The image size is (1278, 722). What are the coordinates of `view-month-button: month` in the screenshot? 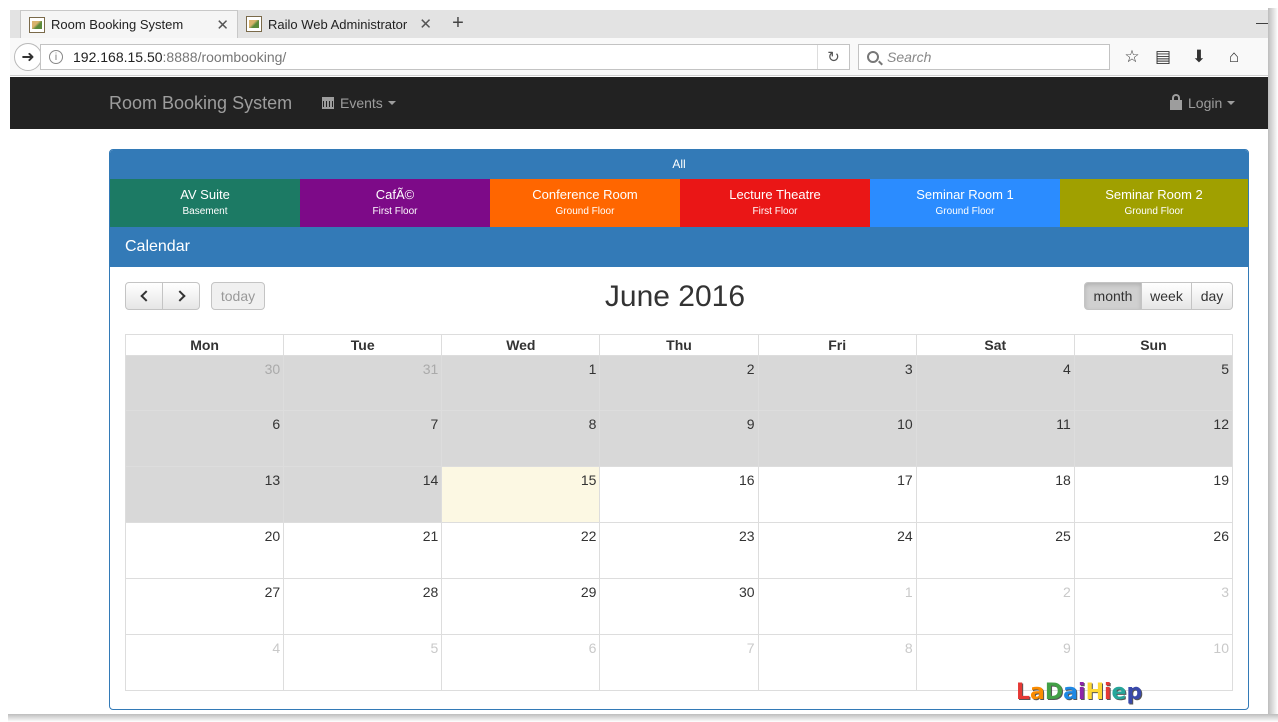 It's located at (1113, 296).